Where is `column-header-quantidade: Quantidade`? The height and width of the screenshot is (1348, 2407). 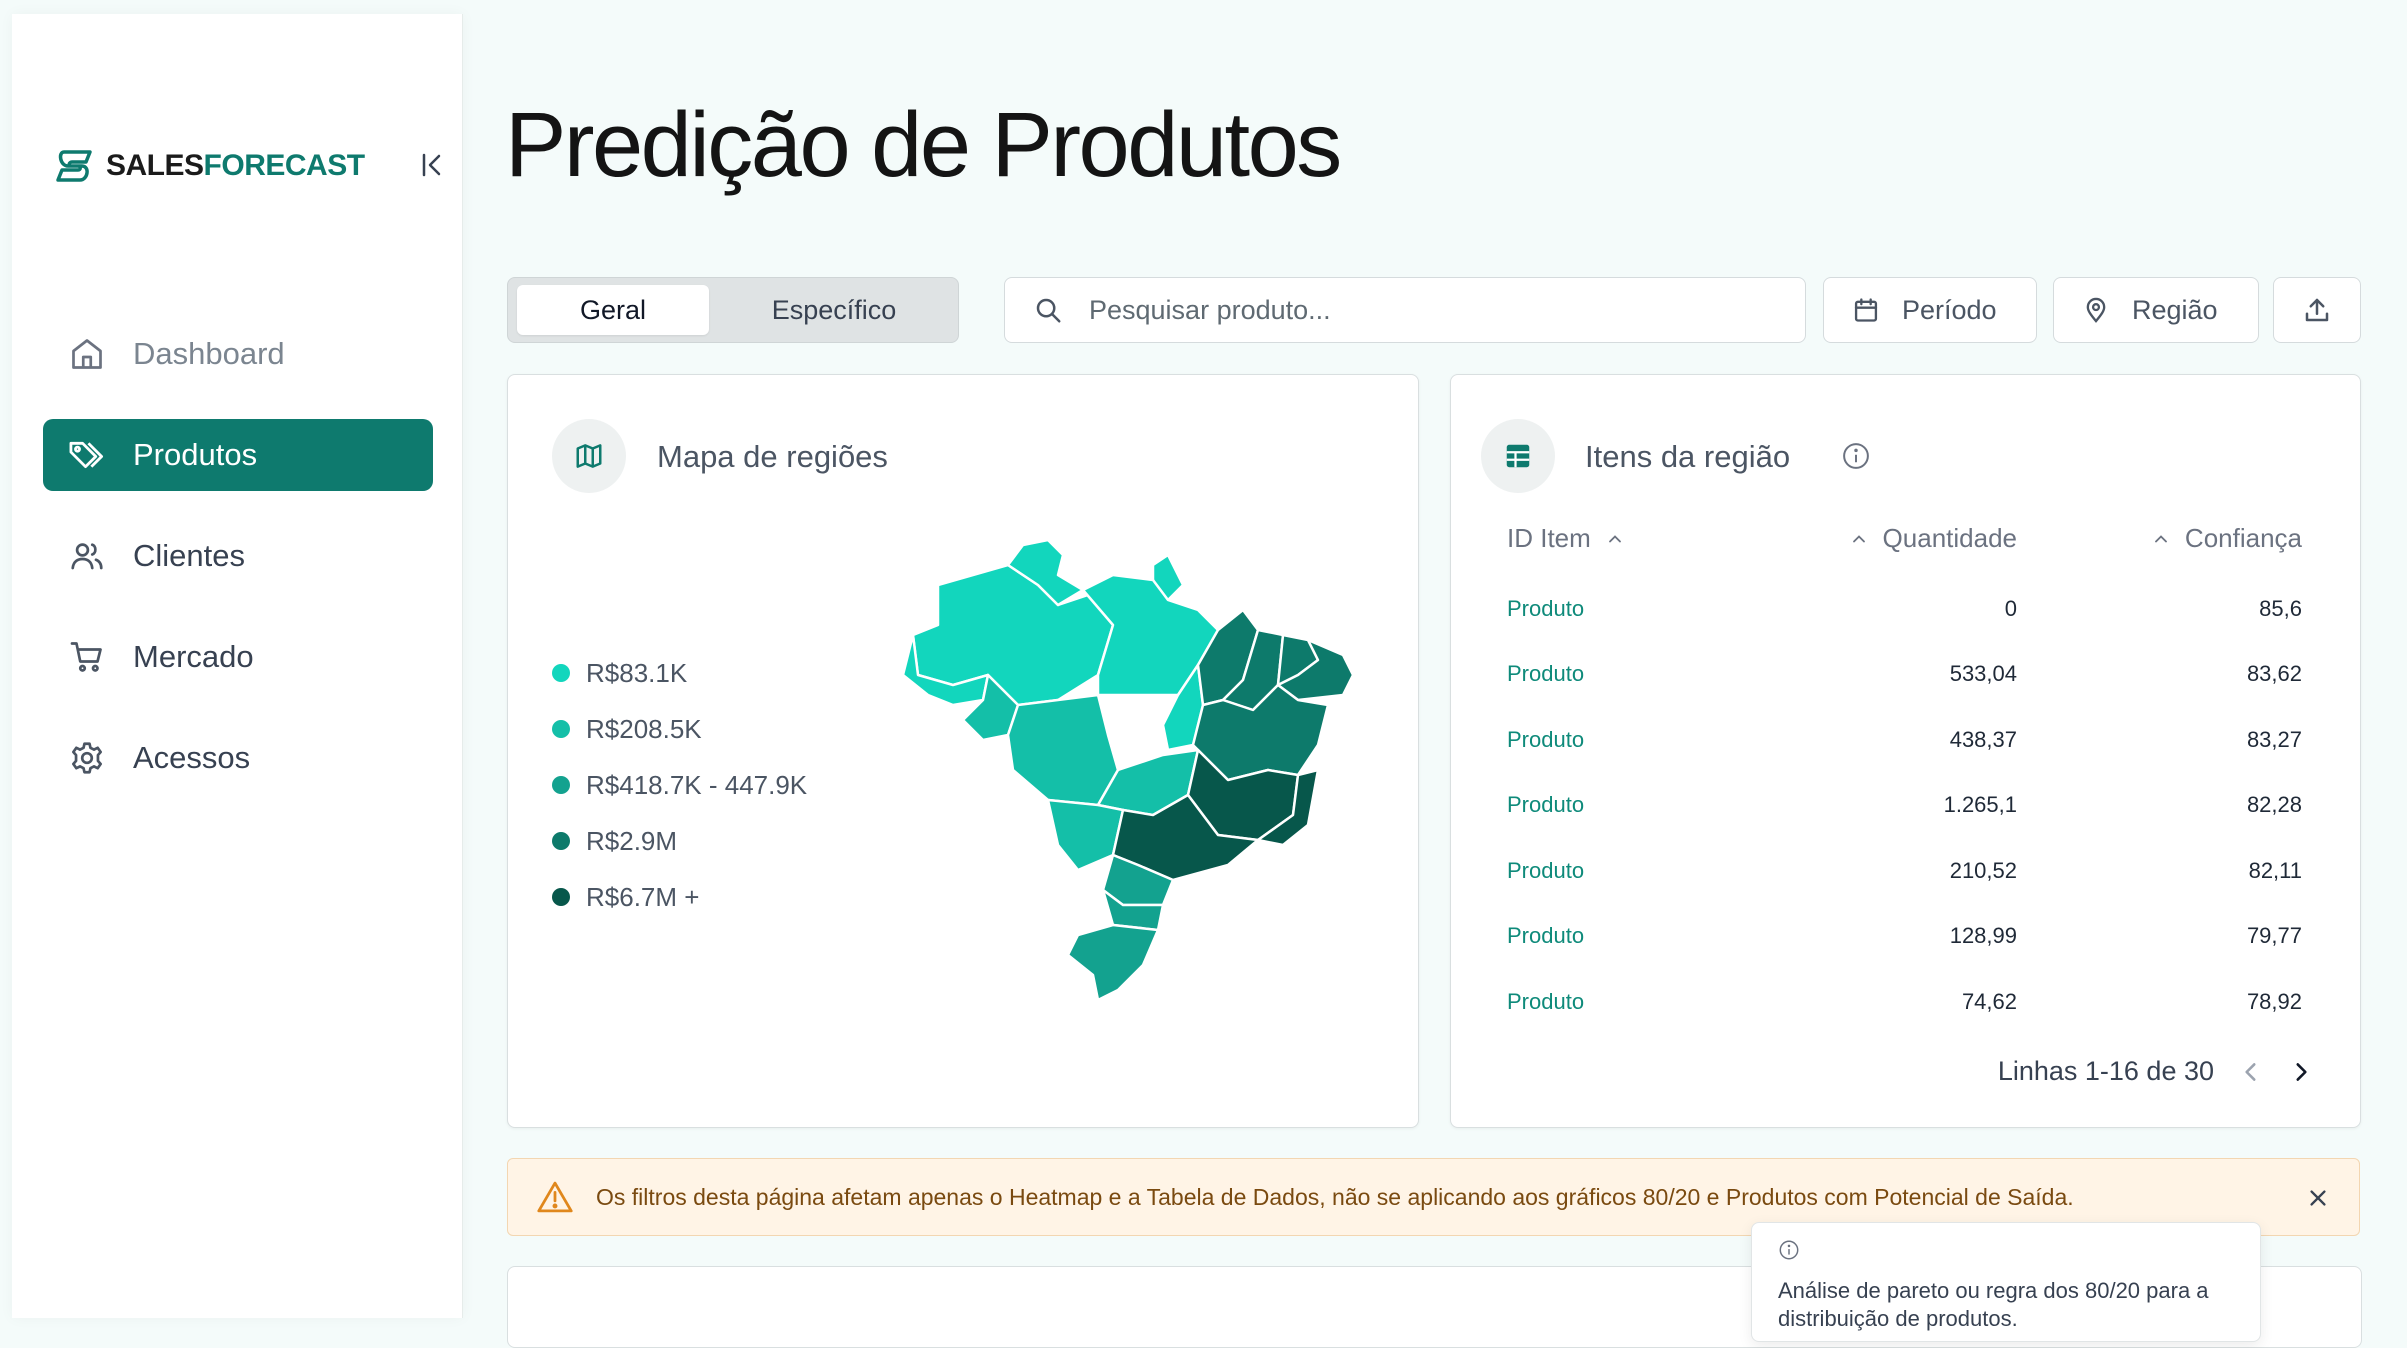
column-header-quantidade: Quantidade is located at coordinates (1933, 538).